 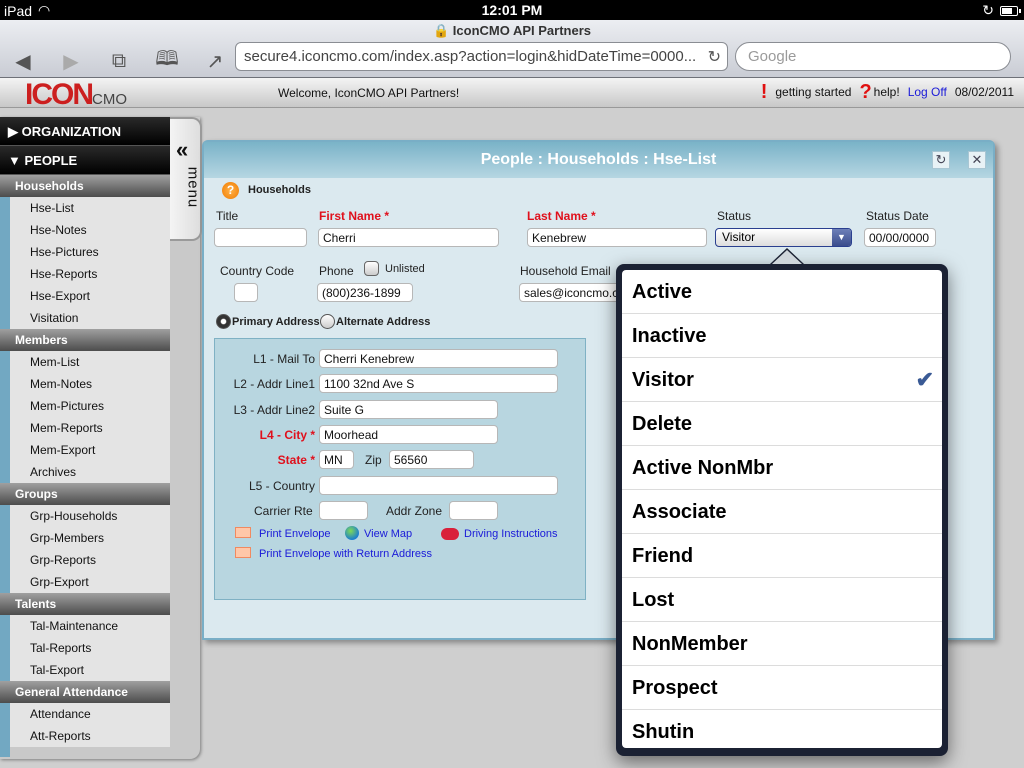 I want to click on status-select: Visitor ▼, so click(x=783, y=237).